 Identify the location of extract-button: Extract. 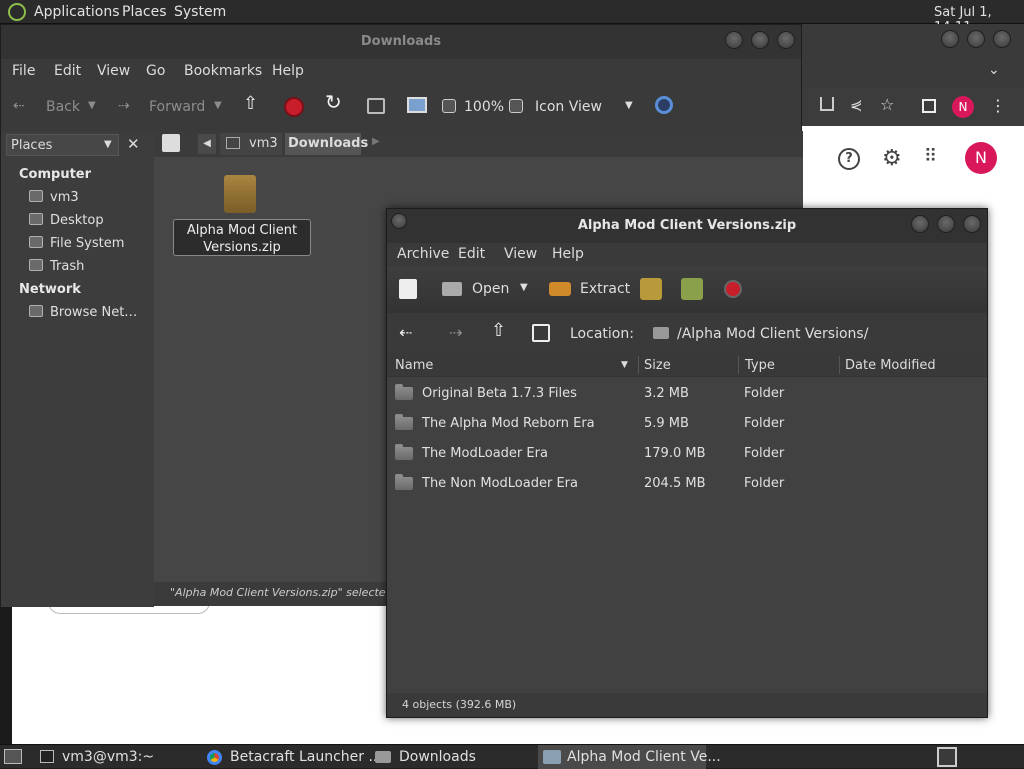
(605, 289).